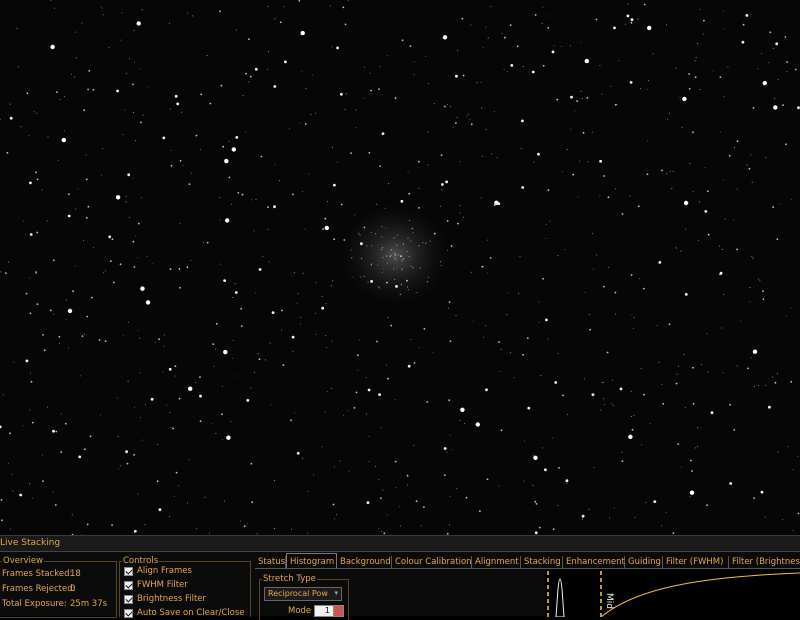 The image size is (800, 620). I want to click on mode-label: Mode, so click(300, 611).